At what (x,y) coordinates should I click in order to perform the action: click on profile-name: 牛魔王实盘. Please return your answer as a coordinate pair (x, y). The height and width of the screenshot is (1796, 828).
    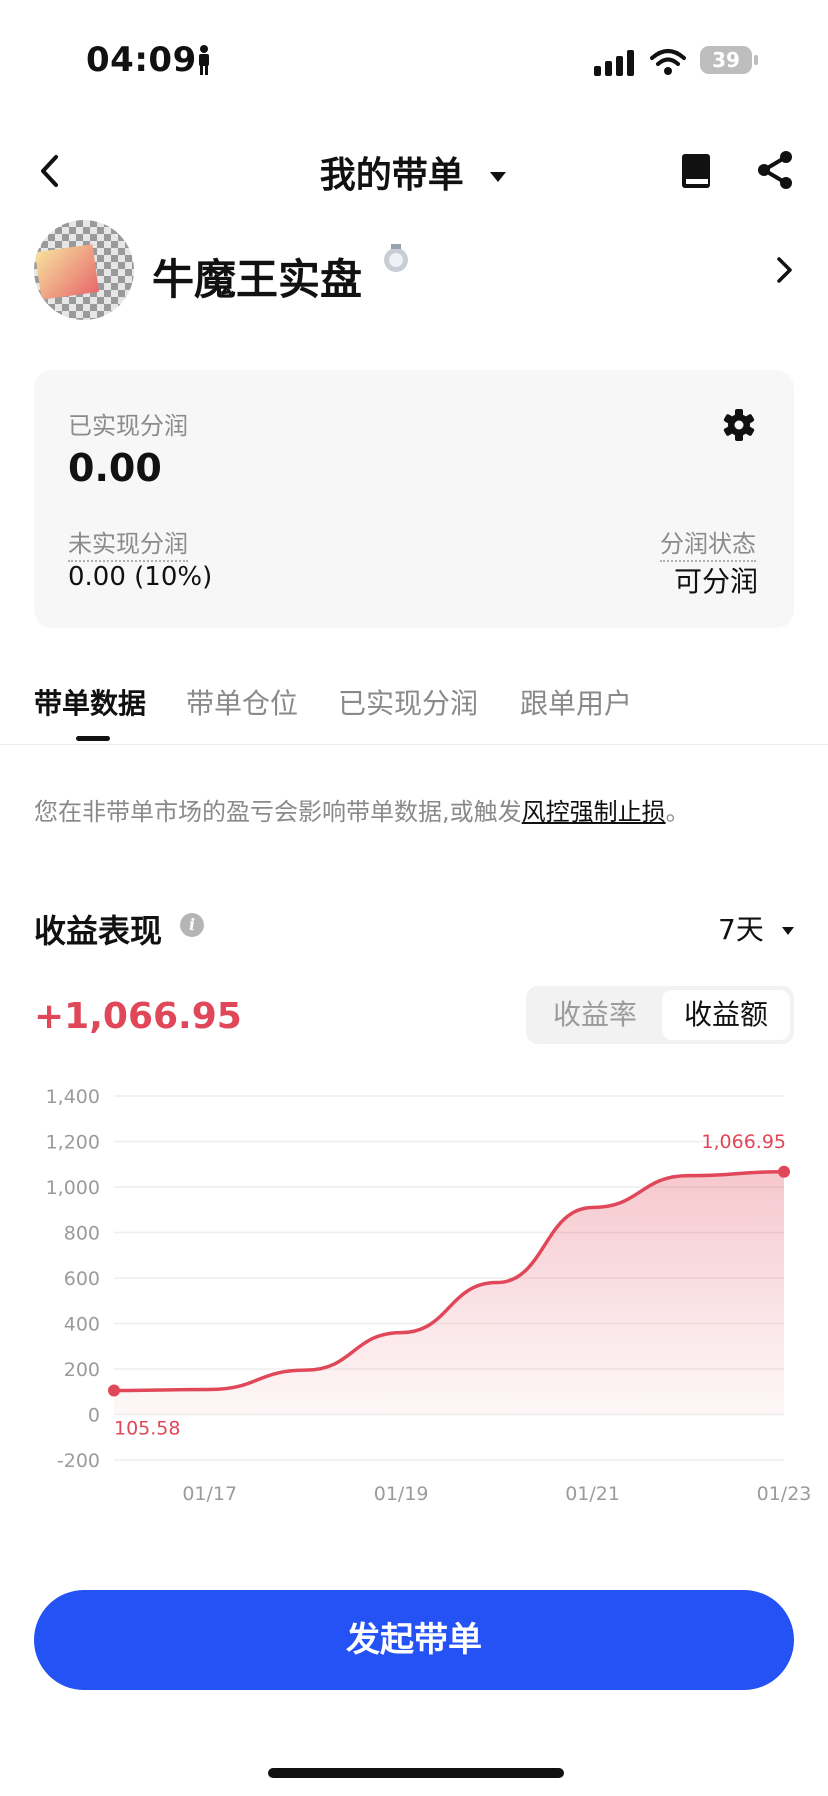
    Looking at the image, I should click on (257, 276).